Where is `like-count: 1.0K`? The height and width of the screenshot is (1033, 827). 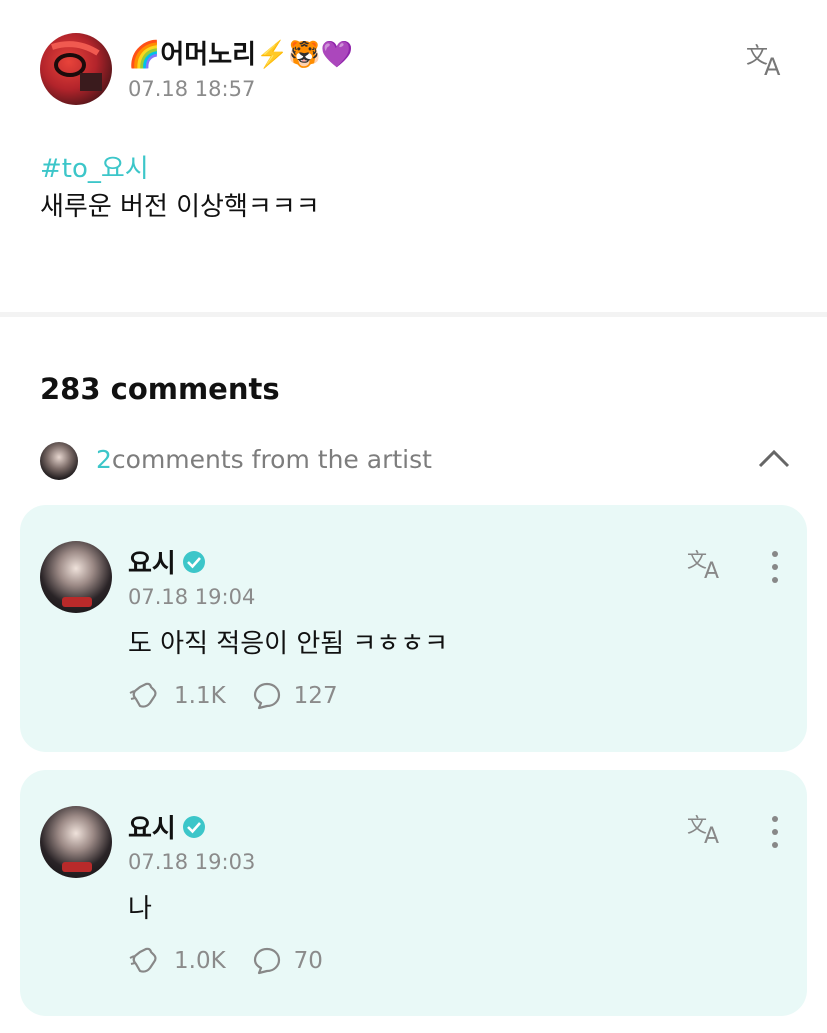
like-count: 1.0K is located at coordinates (200, 961).